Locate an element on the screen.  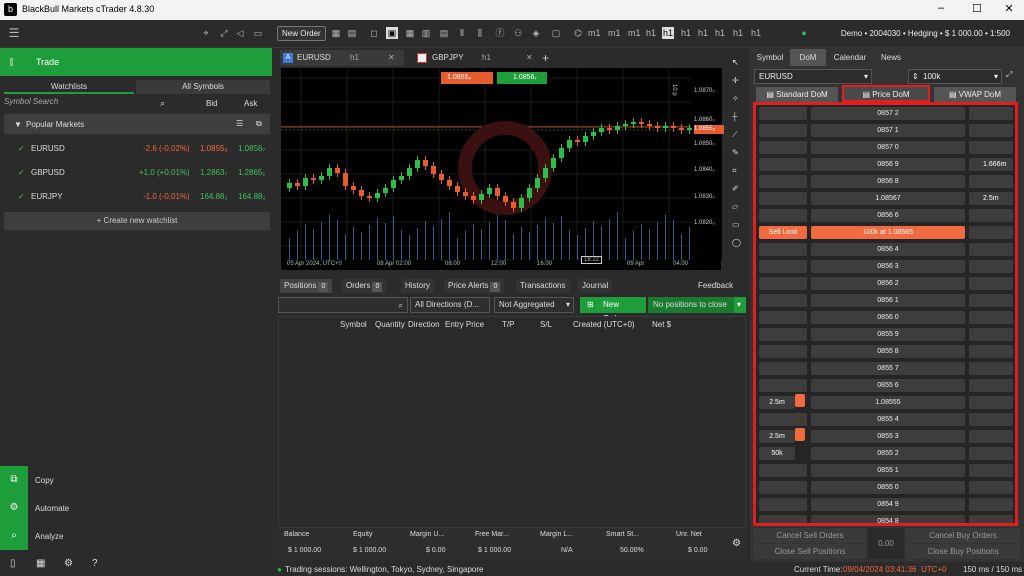
new-order-button: New Order is located at coordinates (301, 33).